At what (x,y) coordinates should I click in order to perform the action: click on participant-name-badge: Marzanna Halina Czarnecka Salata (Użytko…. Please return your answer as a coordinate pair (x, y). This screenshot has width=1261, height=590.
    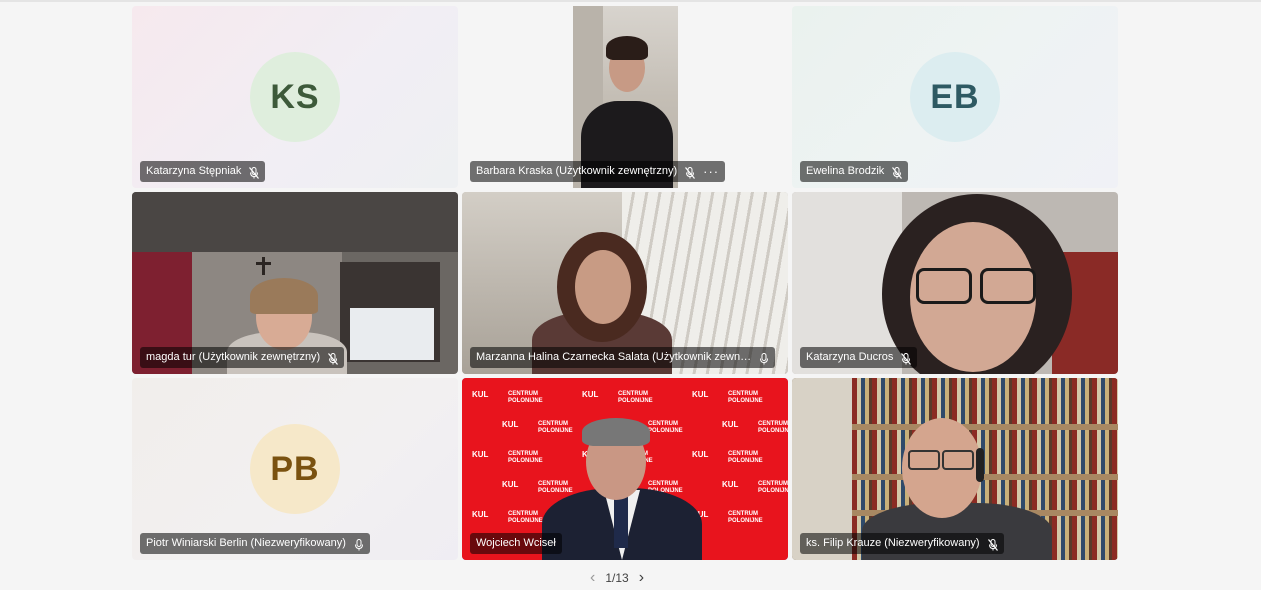
    Looking at the image, I should click on (623, 357).